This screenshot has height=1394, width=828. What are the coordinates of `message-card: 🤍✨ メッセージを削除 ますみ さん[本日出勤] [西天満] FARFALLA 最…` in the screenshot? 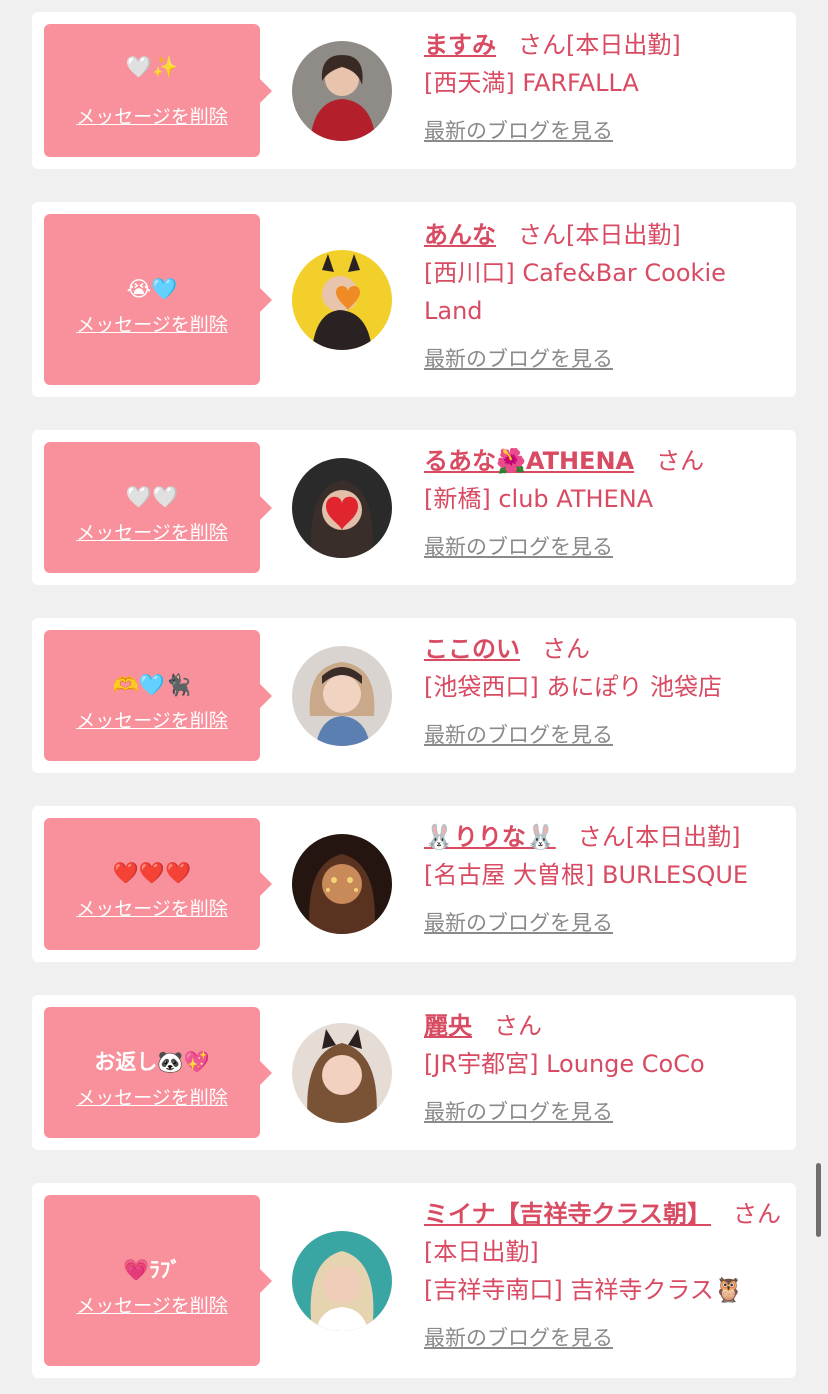 It's located at (414, 90).